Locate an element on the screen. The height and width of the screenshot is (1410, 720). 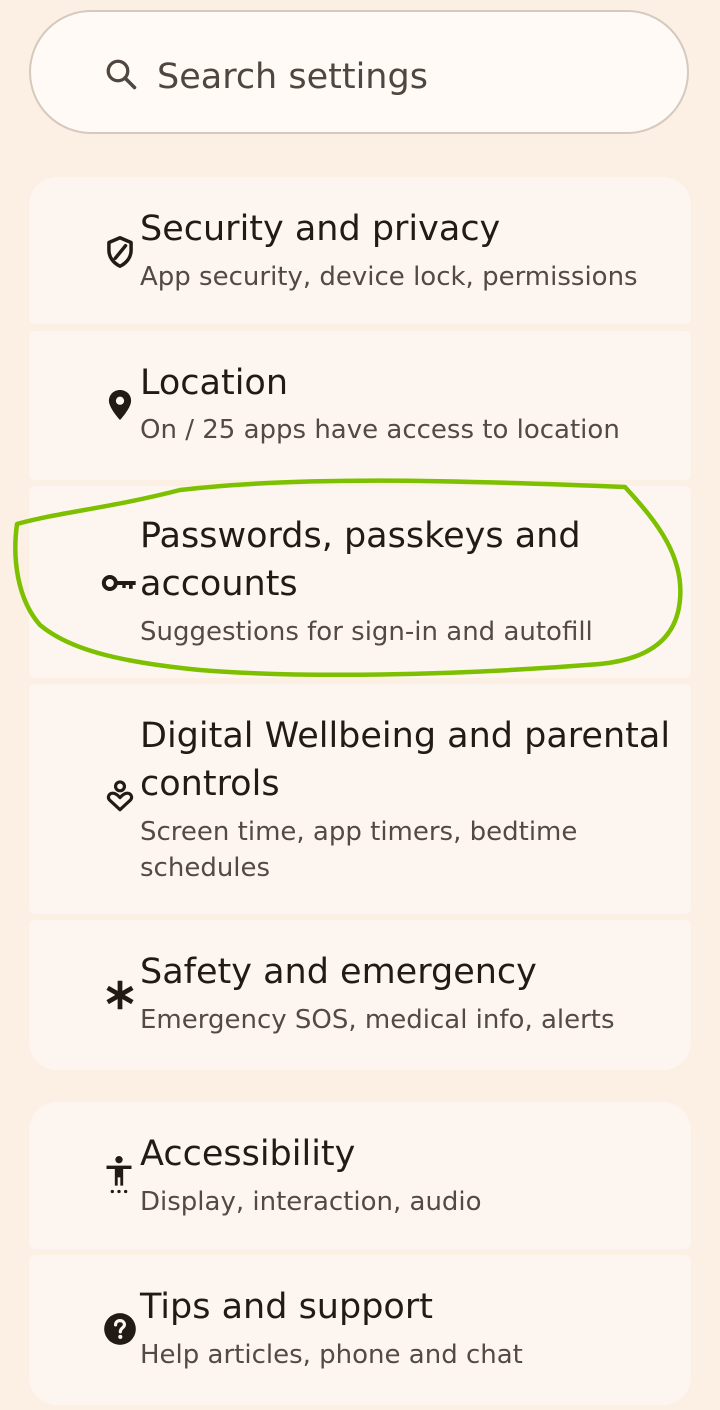
item-subtitle: Suggestions for sign-in and autofill is located at coordinates (366, 632).